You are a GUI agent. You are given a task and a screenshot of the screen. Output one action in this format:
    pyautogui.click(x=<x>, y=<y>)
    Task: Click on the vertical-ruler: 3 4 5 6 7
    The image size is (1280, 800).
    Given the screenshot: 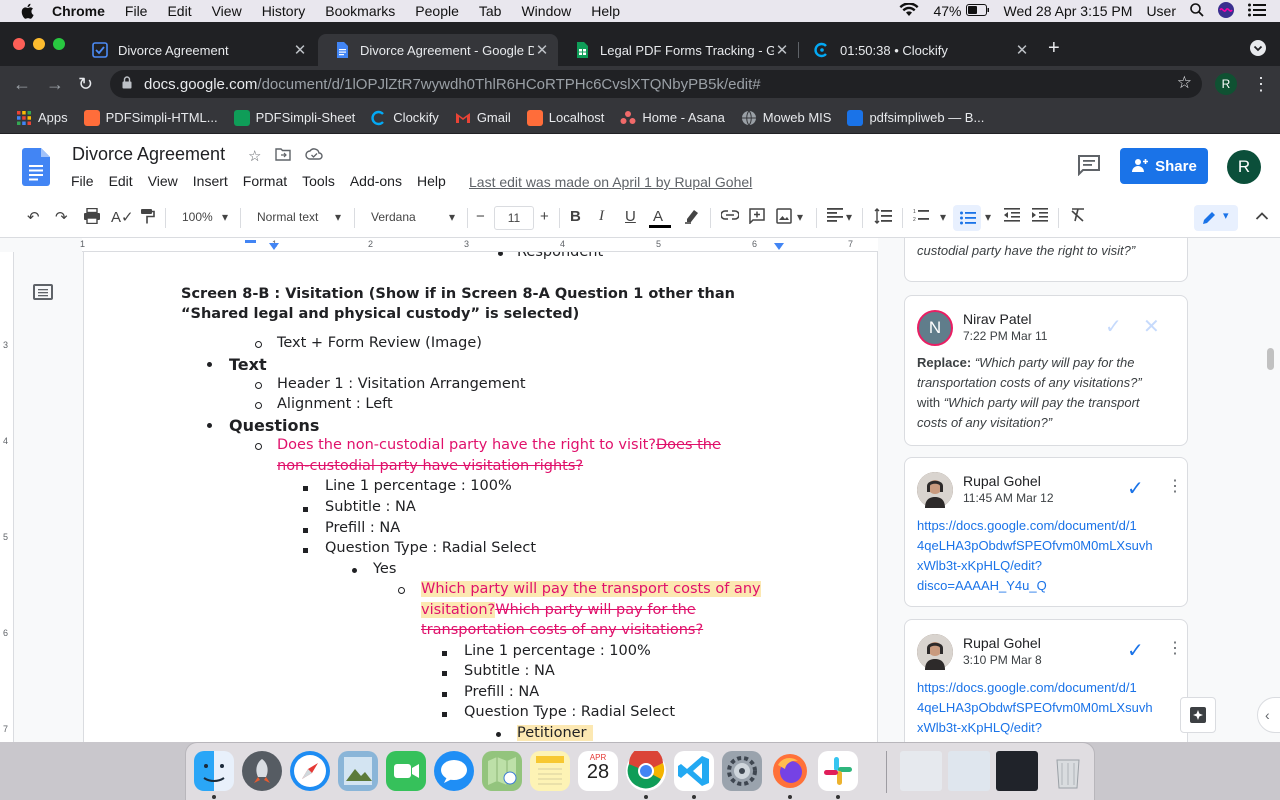 What is the action you would take?
    pyautogui.click(x=7, y=497)
    